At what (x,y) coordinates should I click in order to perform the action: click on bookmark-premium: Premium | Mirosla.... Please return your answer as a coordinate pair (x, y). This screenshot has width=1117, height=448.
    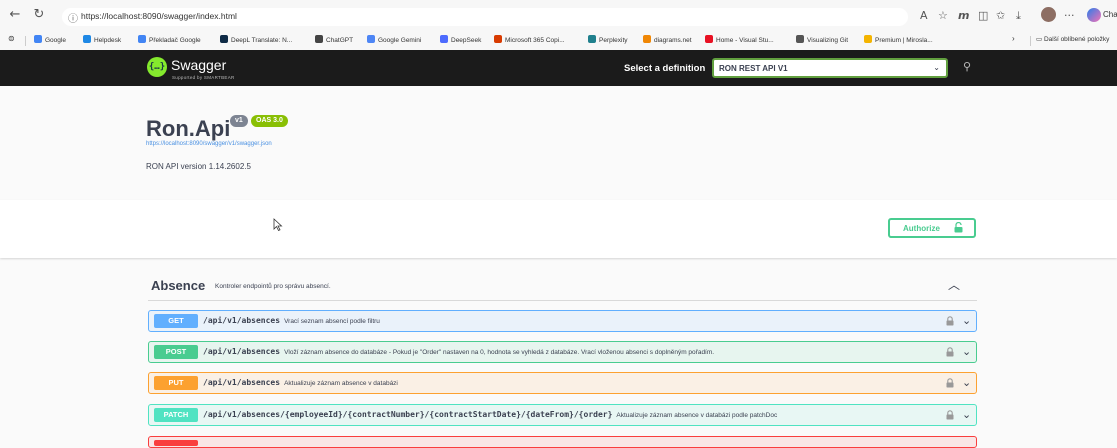
    Looking at the image, I should click on (898, 39).